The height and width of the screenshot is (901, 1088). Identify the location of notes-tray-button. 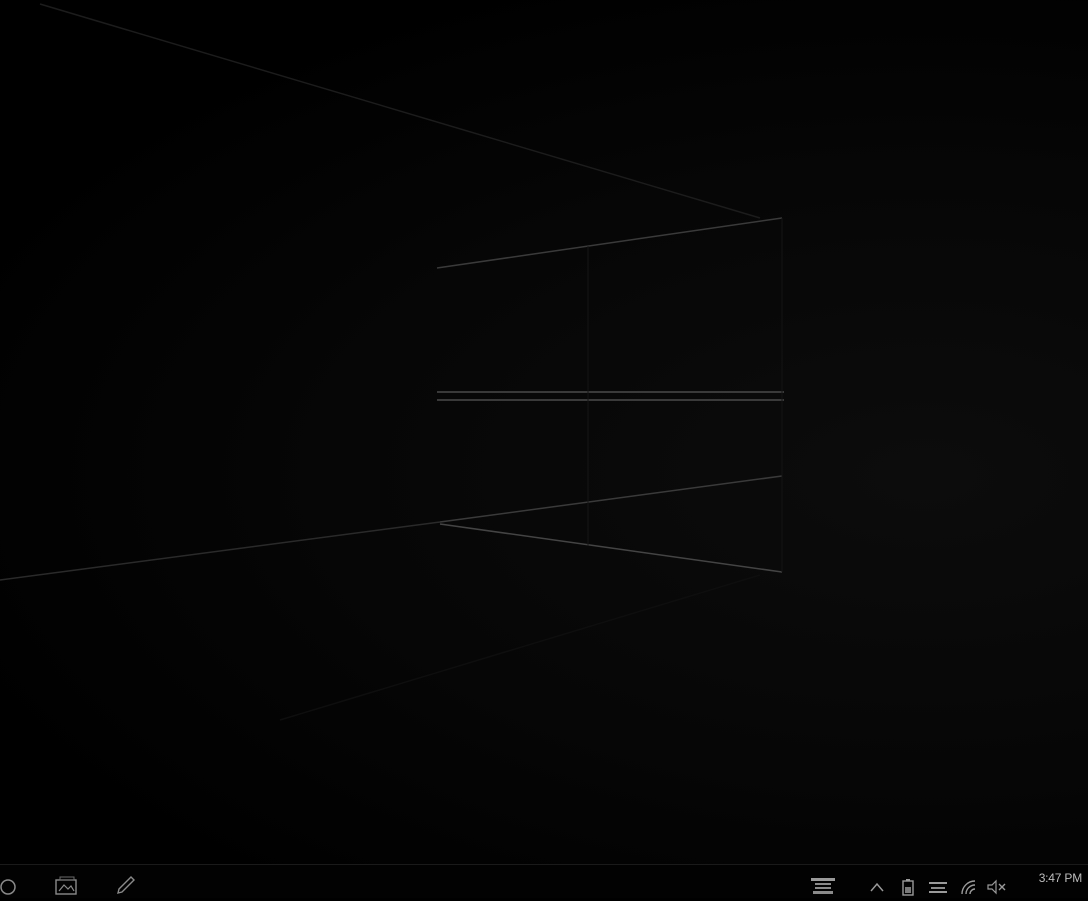
(823, 887).